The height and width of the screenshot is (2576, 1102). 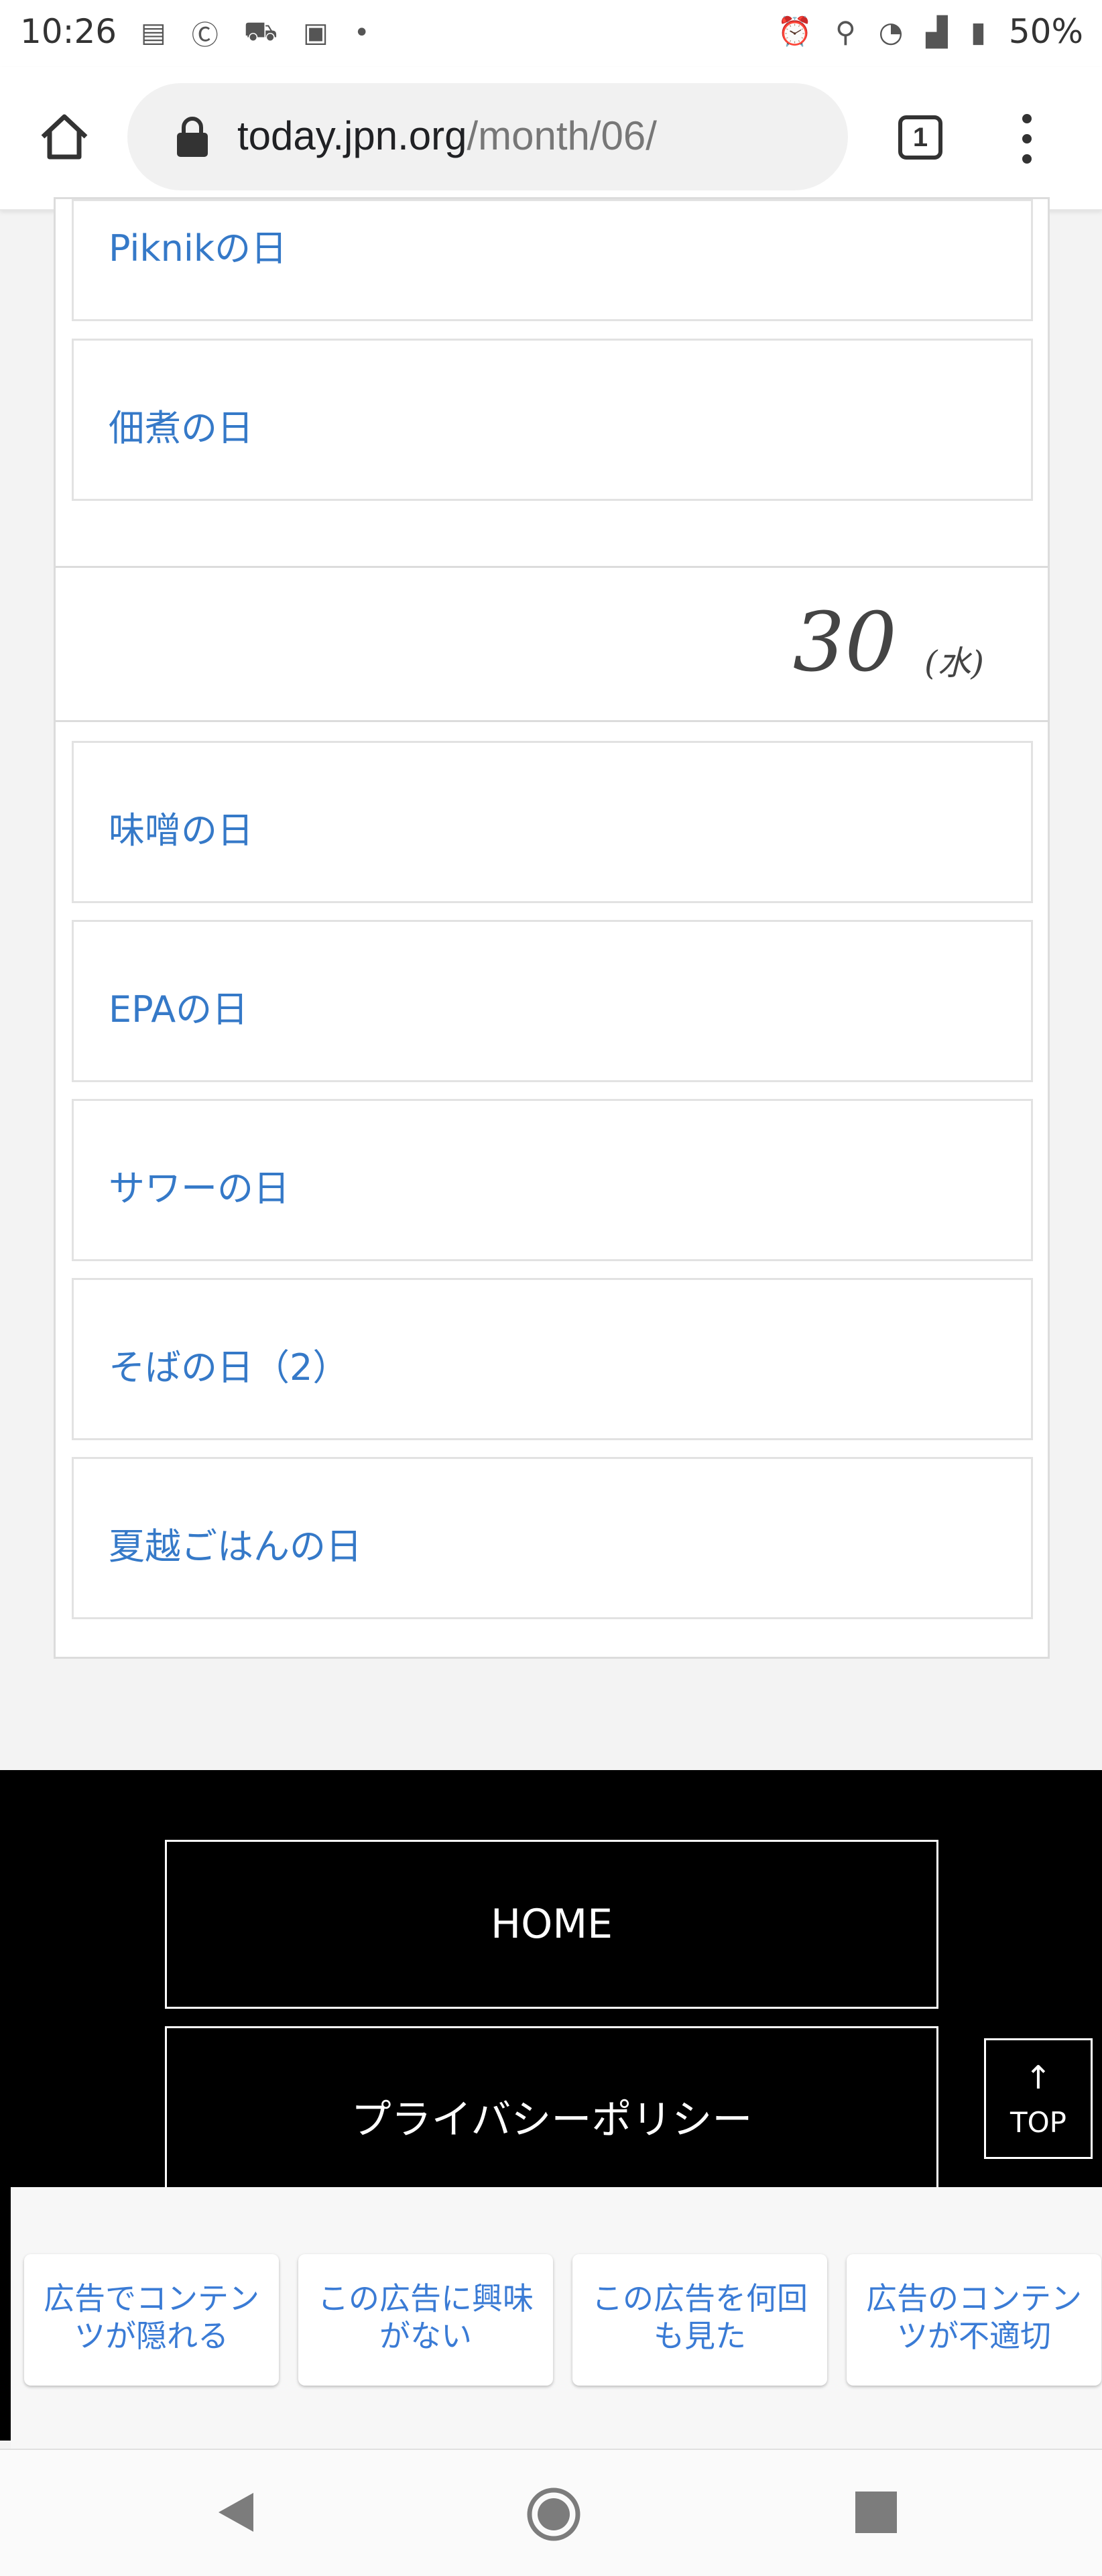 What do you see at coordinates (1038, 2078) in the screenshot?
I see `up-arrow-icon: ↑` at bounding box center [1038, 2078].